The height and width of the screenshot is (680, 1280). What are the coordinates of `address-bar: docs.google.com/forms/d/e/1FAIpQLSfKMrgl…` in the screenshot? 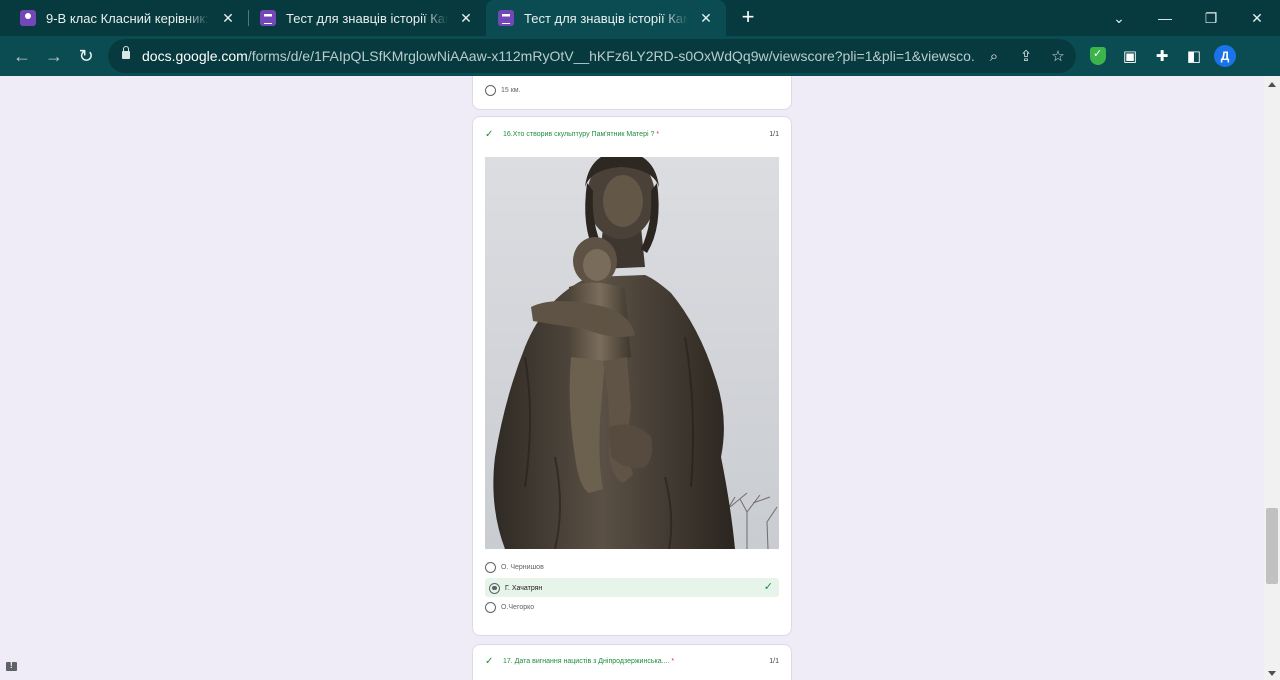 It's located at (592, 56).